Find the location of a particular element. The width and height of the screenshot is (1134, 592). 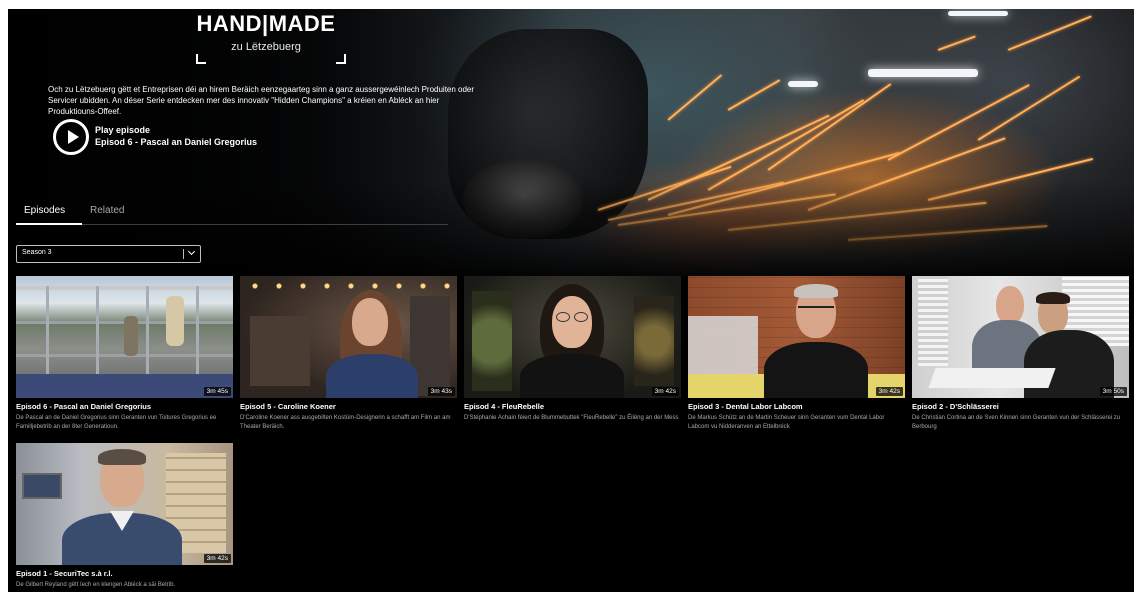

episode-thumbnail: 3m 45s is located at coordinates (124, 337).